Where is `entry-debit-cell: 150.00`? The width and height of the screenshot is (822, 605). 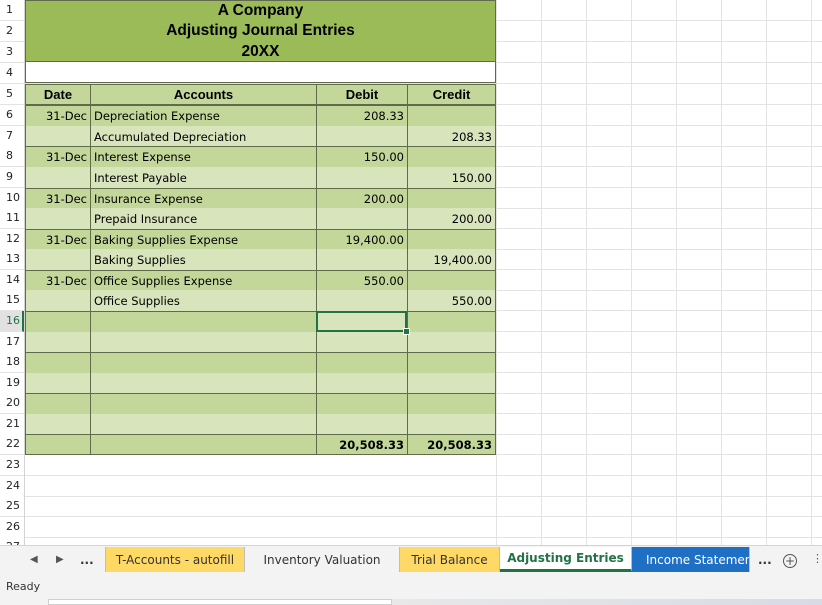
entry-debit-cell: 150.00 is located at coordinates (361, 156).